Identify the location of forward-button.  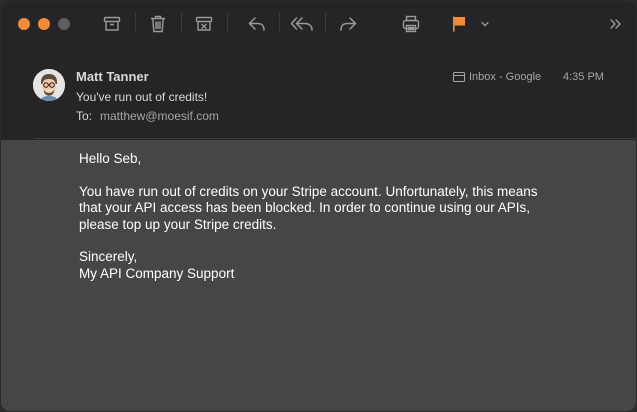
(348, 24).